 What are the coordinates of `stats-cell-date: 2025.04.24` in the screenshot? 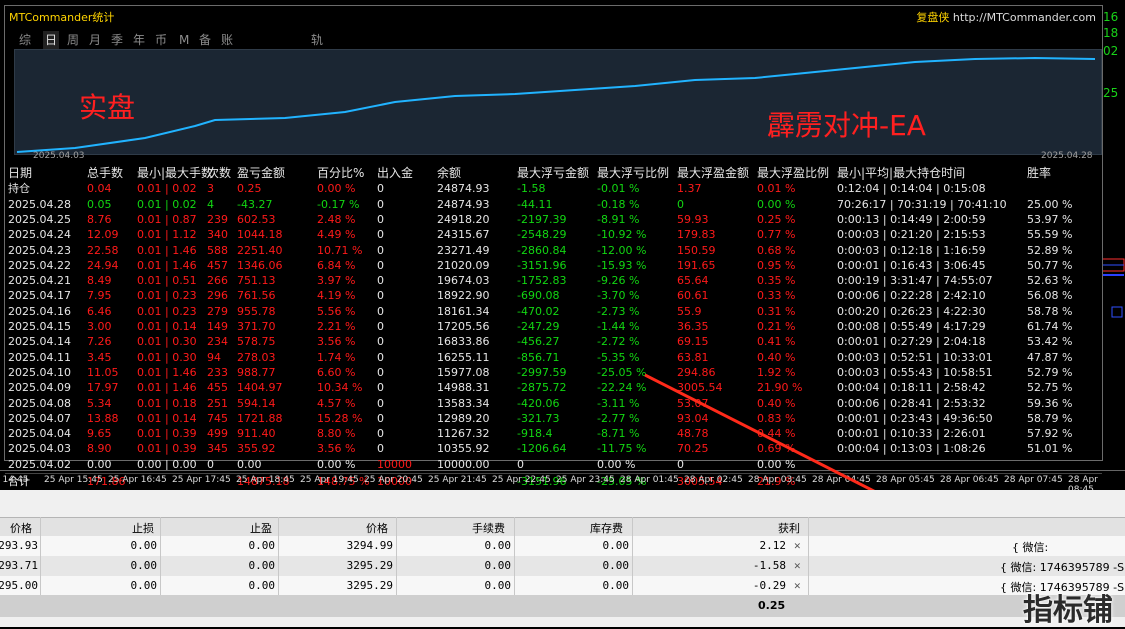 It's located at (39, 235).